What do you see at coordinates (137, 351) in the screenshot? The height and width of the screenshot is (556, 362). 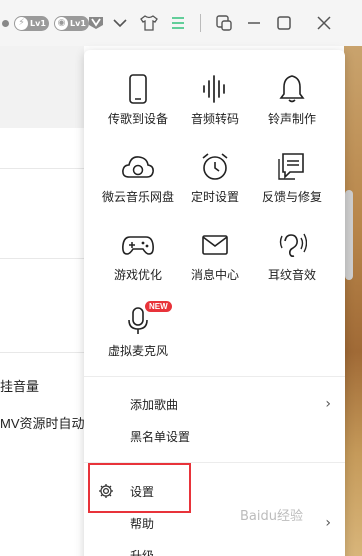 I see `grid-item-label: 虚拟麦克风` at bounding box center [137, 351].